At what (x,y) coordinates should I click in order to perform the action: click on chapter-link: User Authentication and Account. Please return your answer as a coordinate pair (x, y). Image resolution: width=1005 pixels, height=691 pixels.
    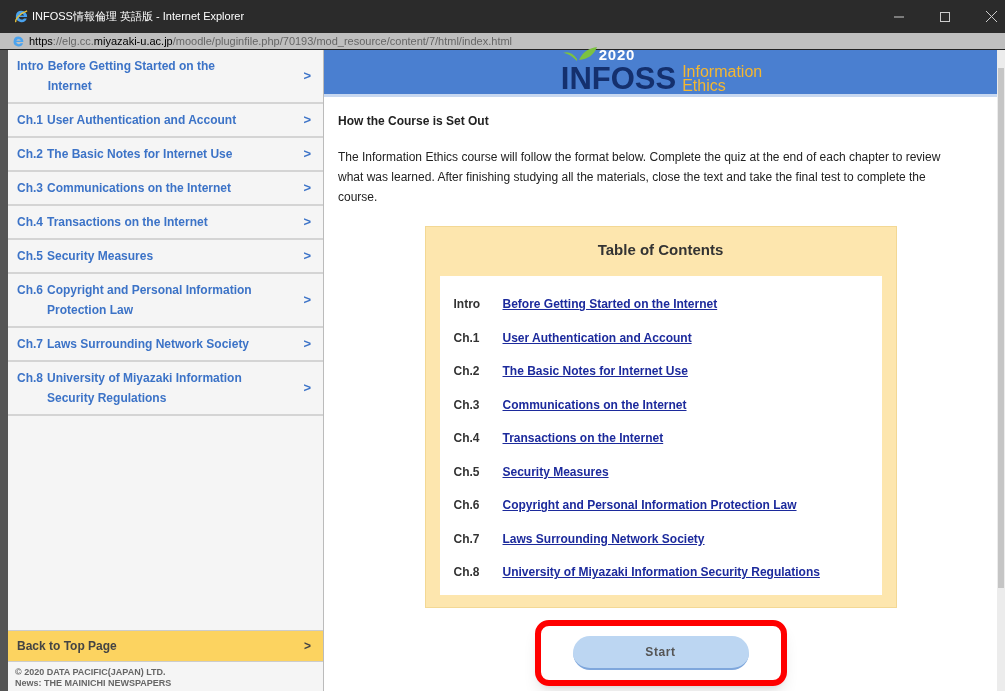
    Looking at the image, I should click on (597, 337).